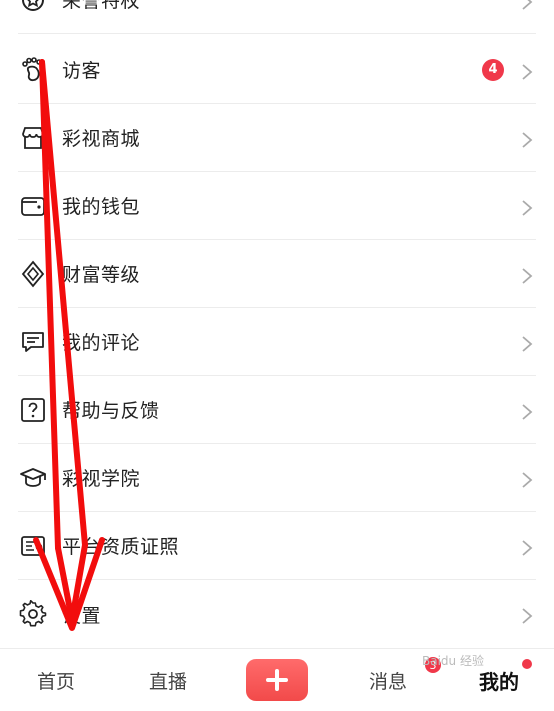 Image resolution: width=554 pixels, height=711 pixels. Describe the element at coordinates (33, 342) in the screenshot. I see `comment-icon` at that location.